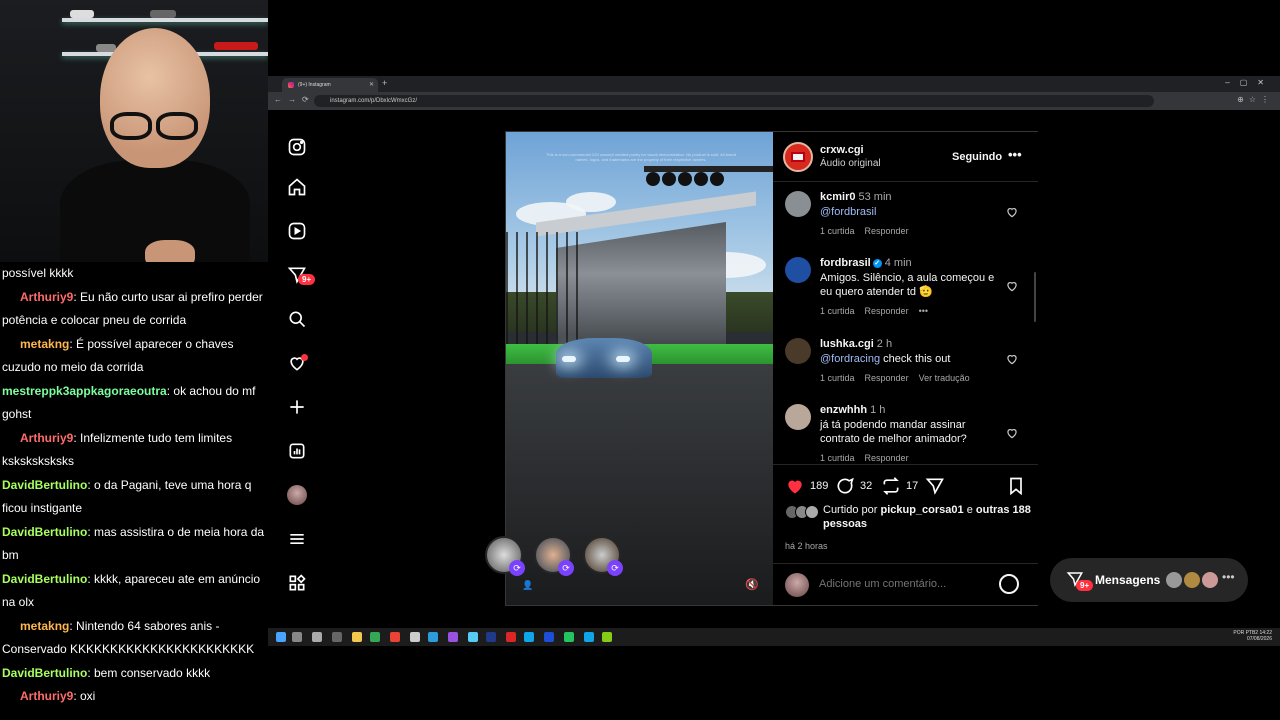 Image resolution: width=1280 pixels, height=720 pixels. Describe the element at coordinates (904, 584) in the screenshot. I see `comment-input` at that location.